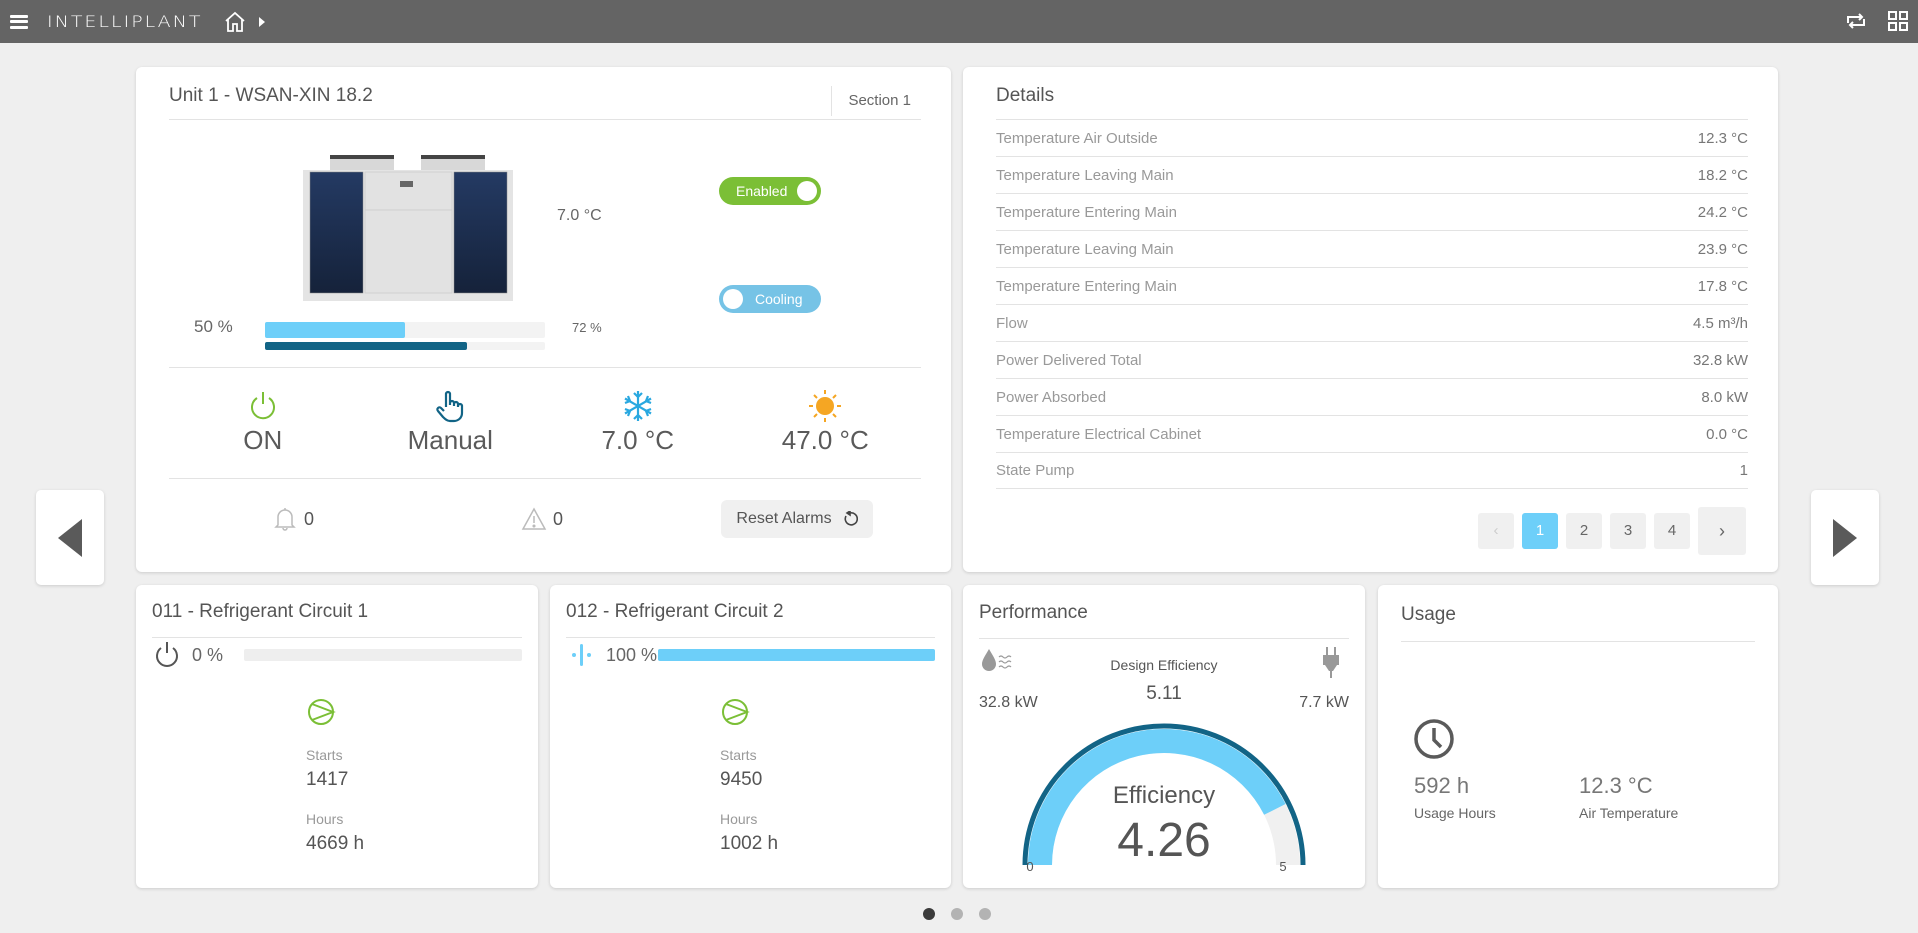  What do you see at coordinates (1428, 614) in the screenshot?
I see `usage-title: Usage` at bounding box center [1428, 614].